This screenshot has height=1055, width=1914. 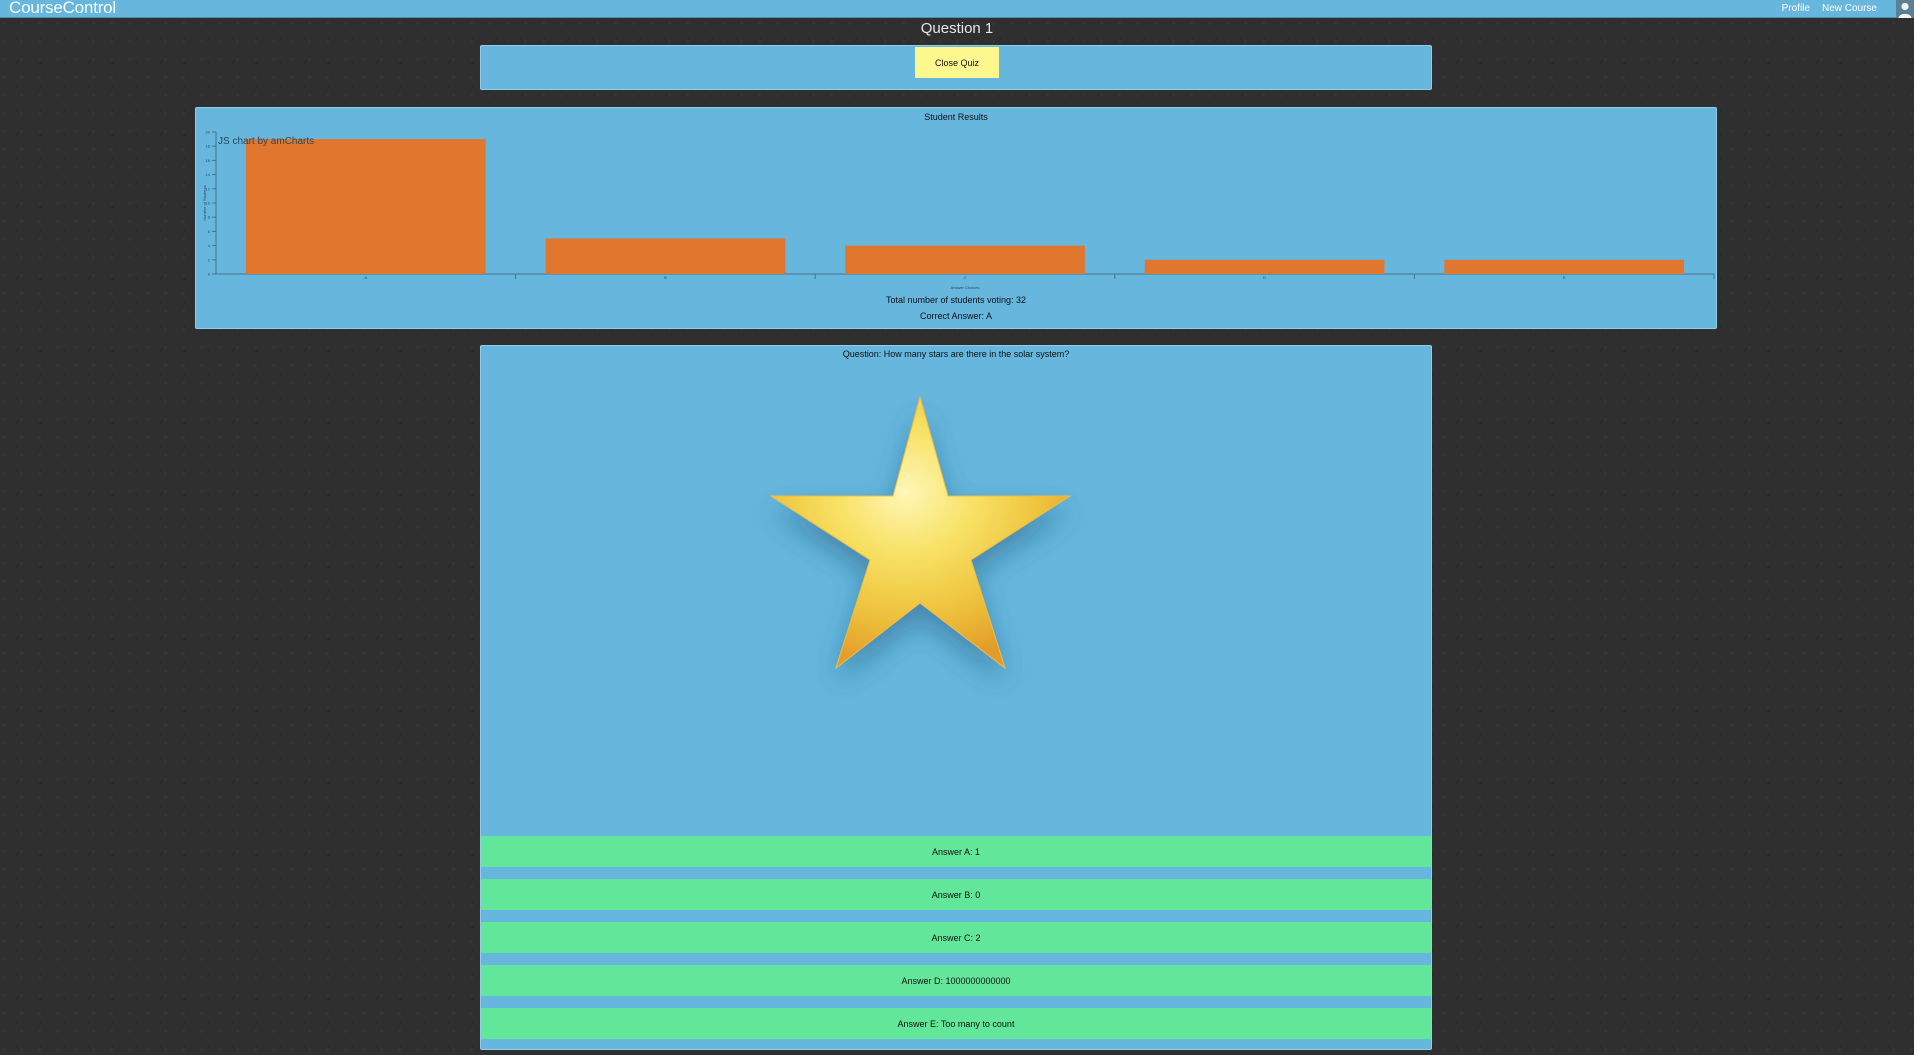 What do you see at coordinates (62, 9) in the screenshot?
I see `brand-logo: CourseControl` at bounding box center [62, 9].